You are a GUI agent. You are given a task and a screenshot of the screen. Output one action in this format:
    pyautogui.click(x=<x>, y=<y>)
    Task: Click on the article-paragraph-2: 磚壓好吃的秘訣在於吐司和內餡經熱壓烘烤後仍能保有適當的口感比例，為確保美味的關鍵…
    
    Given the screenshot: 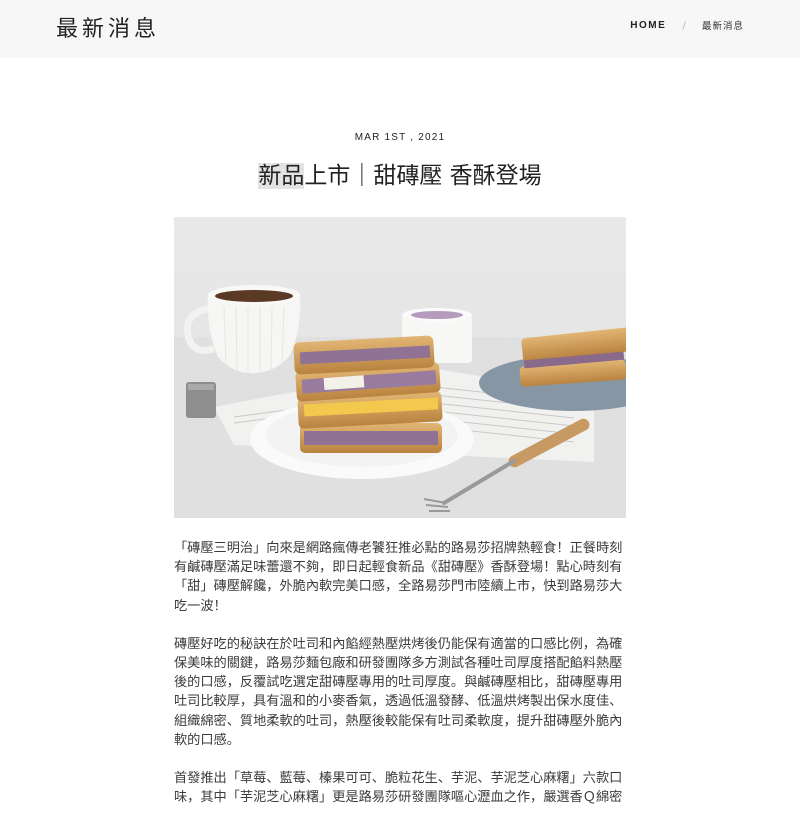 What is the action you would take?
    pyautogui.click(x=398, y=692)
    